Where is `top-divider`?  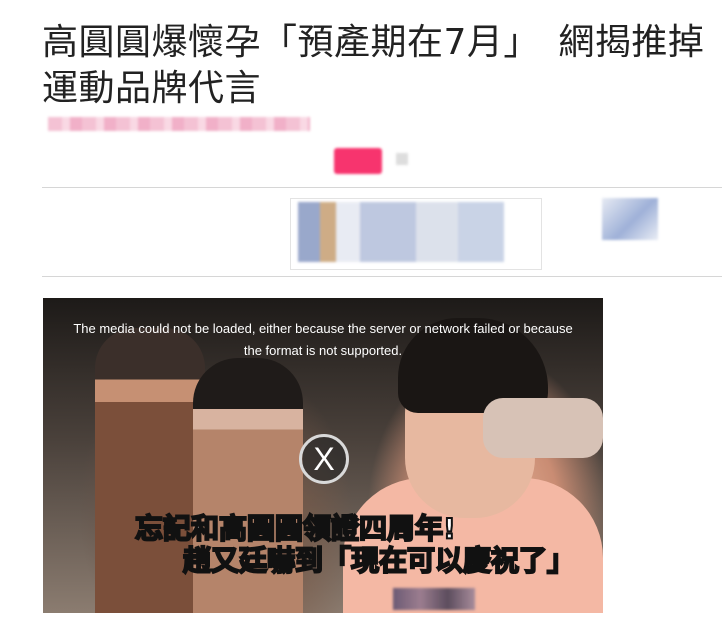
top-divider is located at coordinates (382, 187).